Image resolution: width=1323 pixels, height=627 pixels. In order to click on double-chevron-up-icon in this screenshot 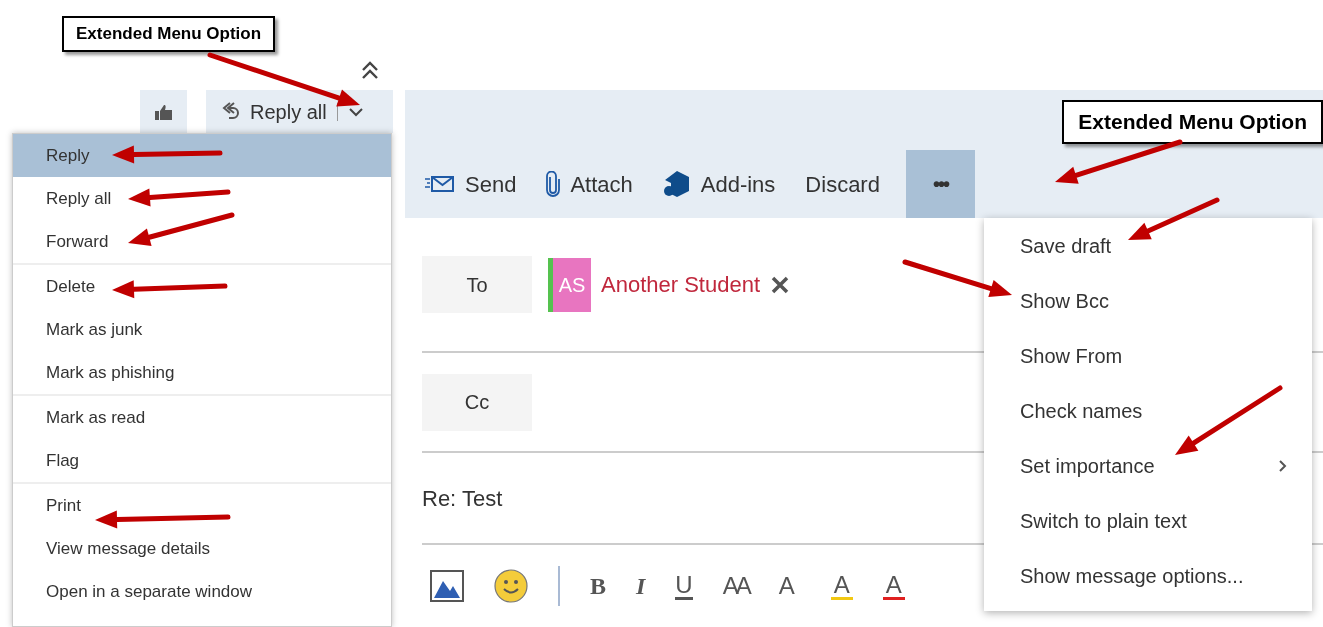, I will do `click(370, 69)`.